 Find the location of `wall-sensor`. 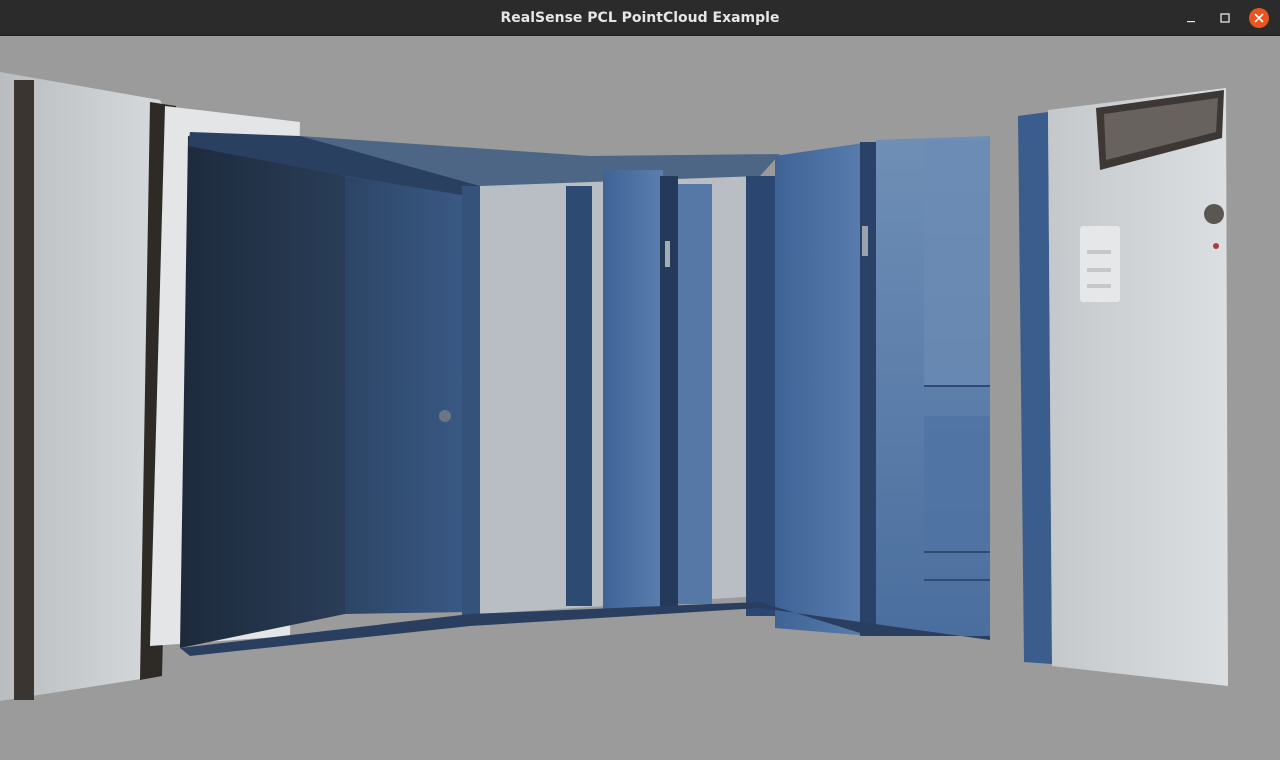

wall-sensor is located at coordinates (1214, 214).